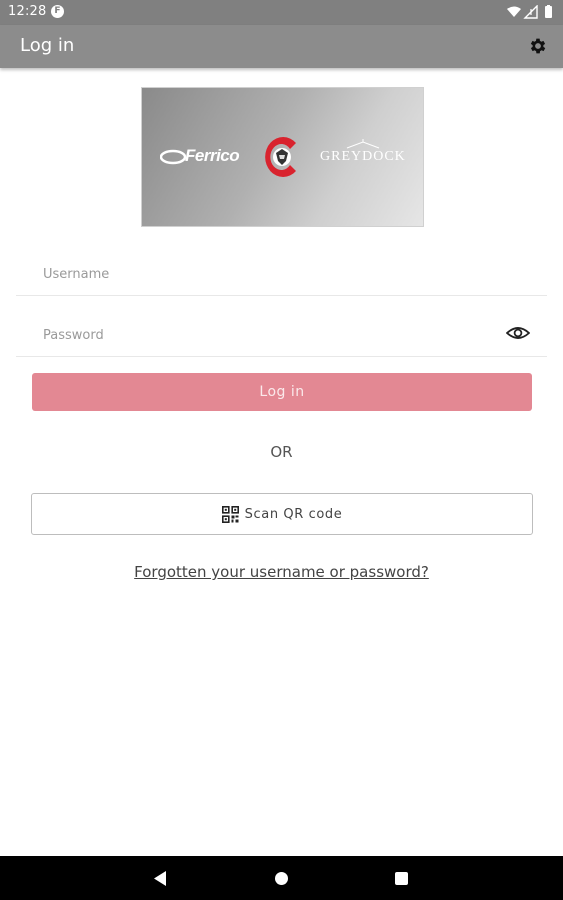  What do you see at coordinates (47, 45) in the screenshot?
I see `page-title: Log in` at bounding box center [47, 45].